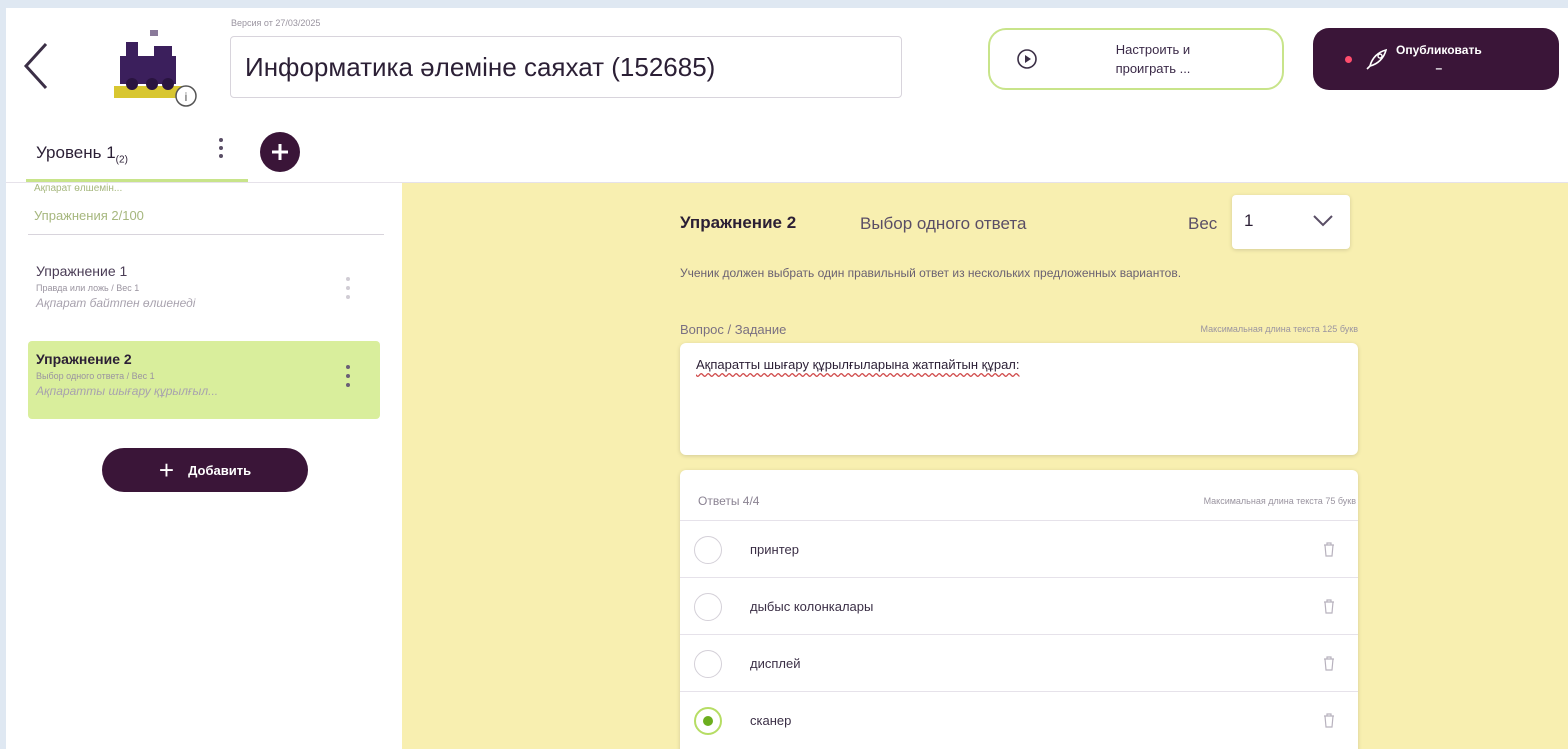 The height and width of the screenshot is (749, 1568). Describe the element at coordinates (775, 663) in the screenshot. I see `answer-text: дисплей` at that location.